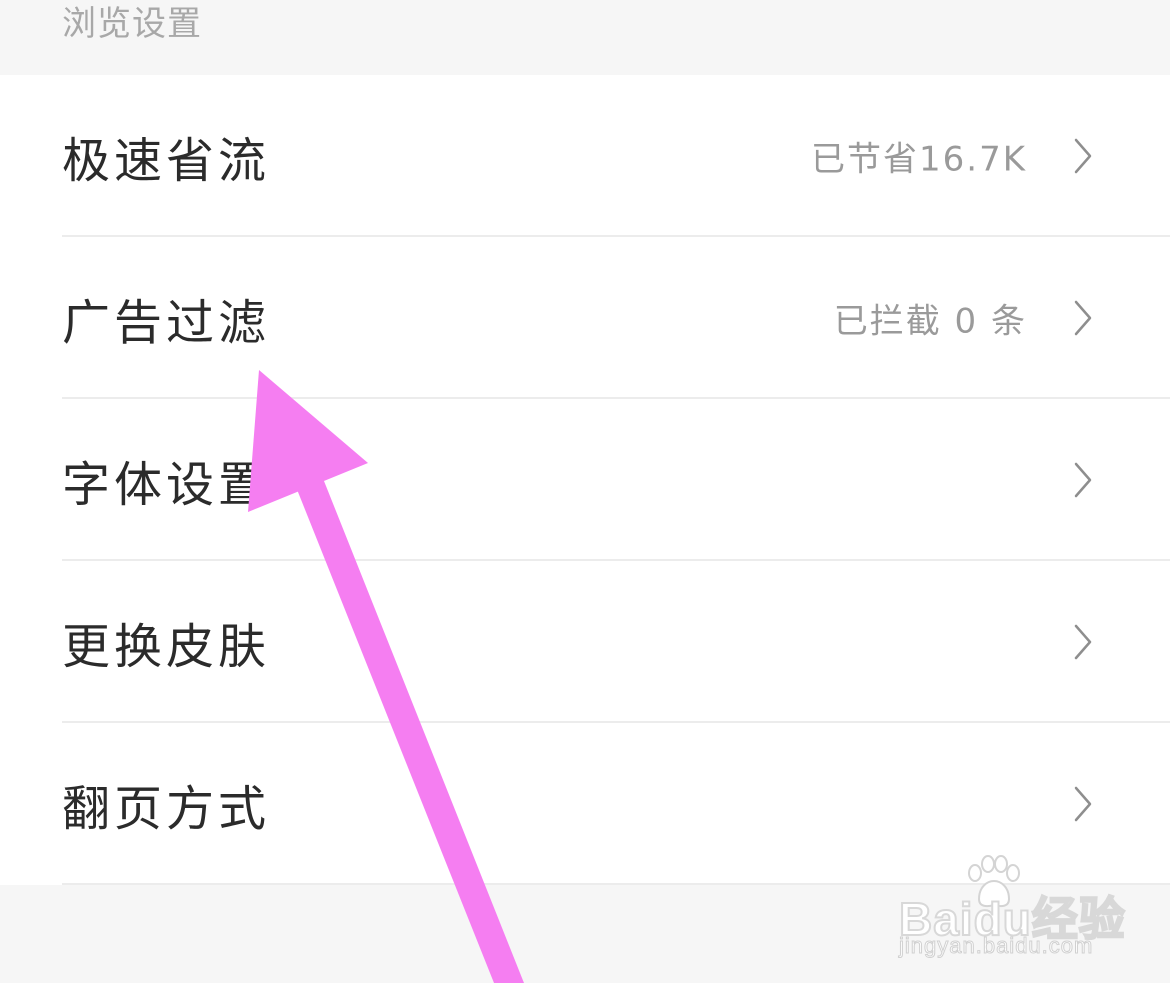 Image resolution: width=1170 pixels, height=983 pixels. I want to click on row-label: 字体设置, so click(166, 485).